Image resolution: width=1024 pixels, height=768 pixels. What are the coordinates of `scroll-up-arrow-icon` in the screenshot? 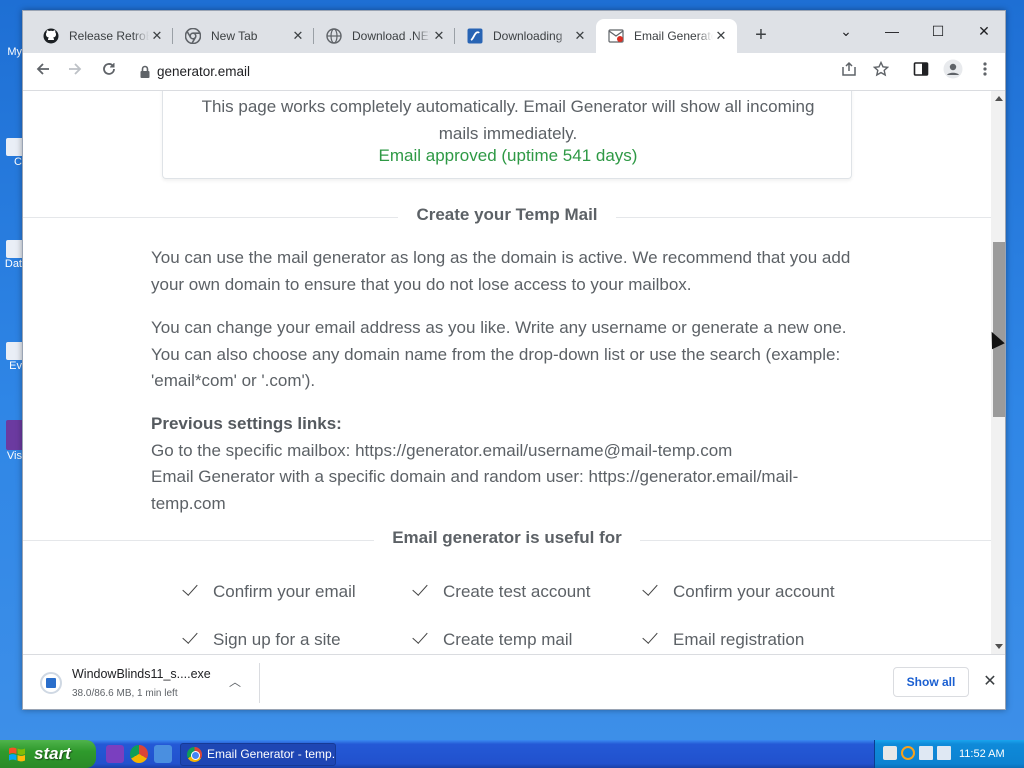 It's located at (999, 98).